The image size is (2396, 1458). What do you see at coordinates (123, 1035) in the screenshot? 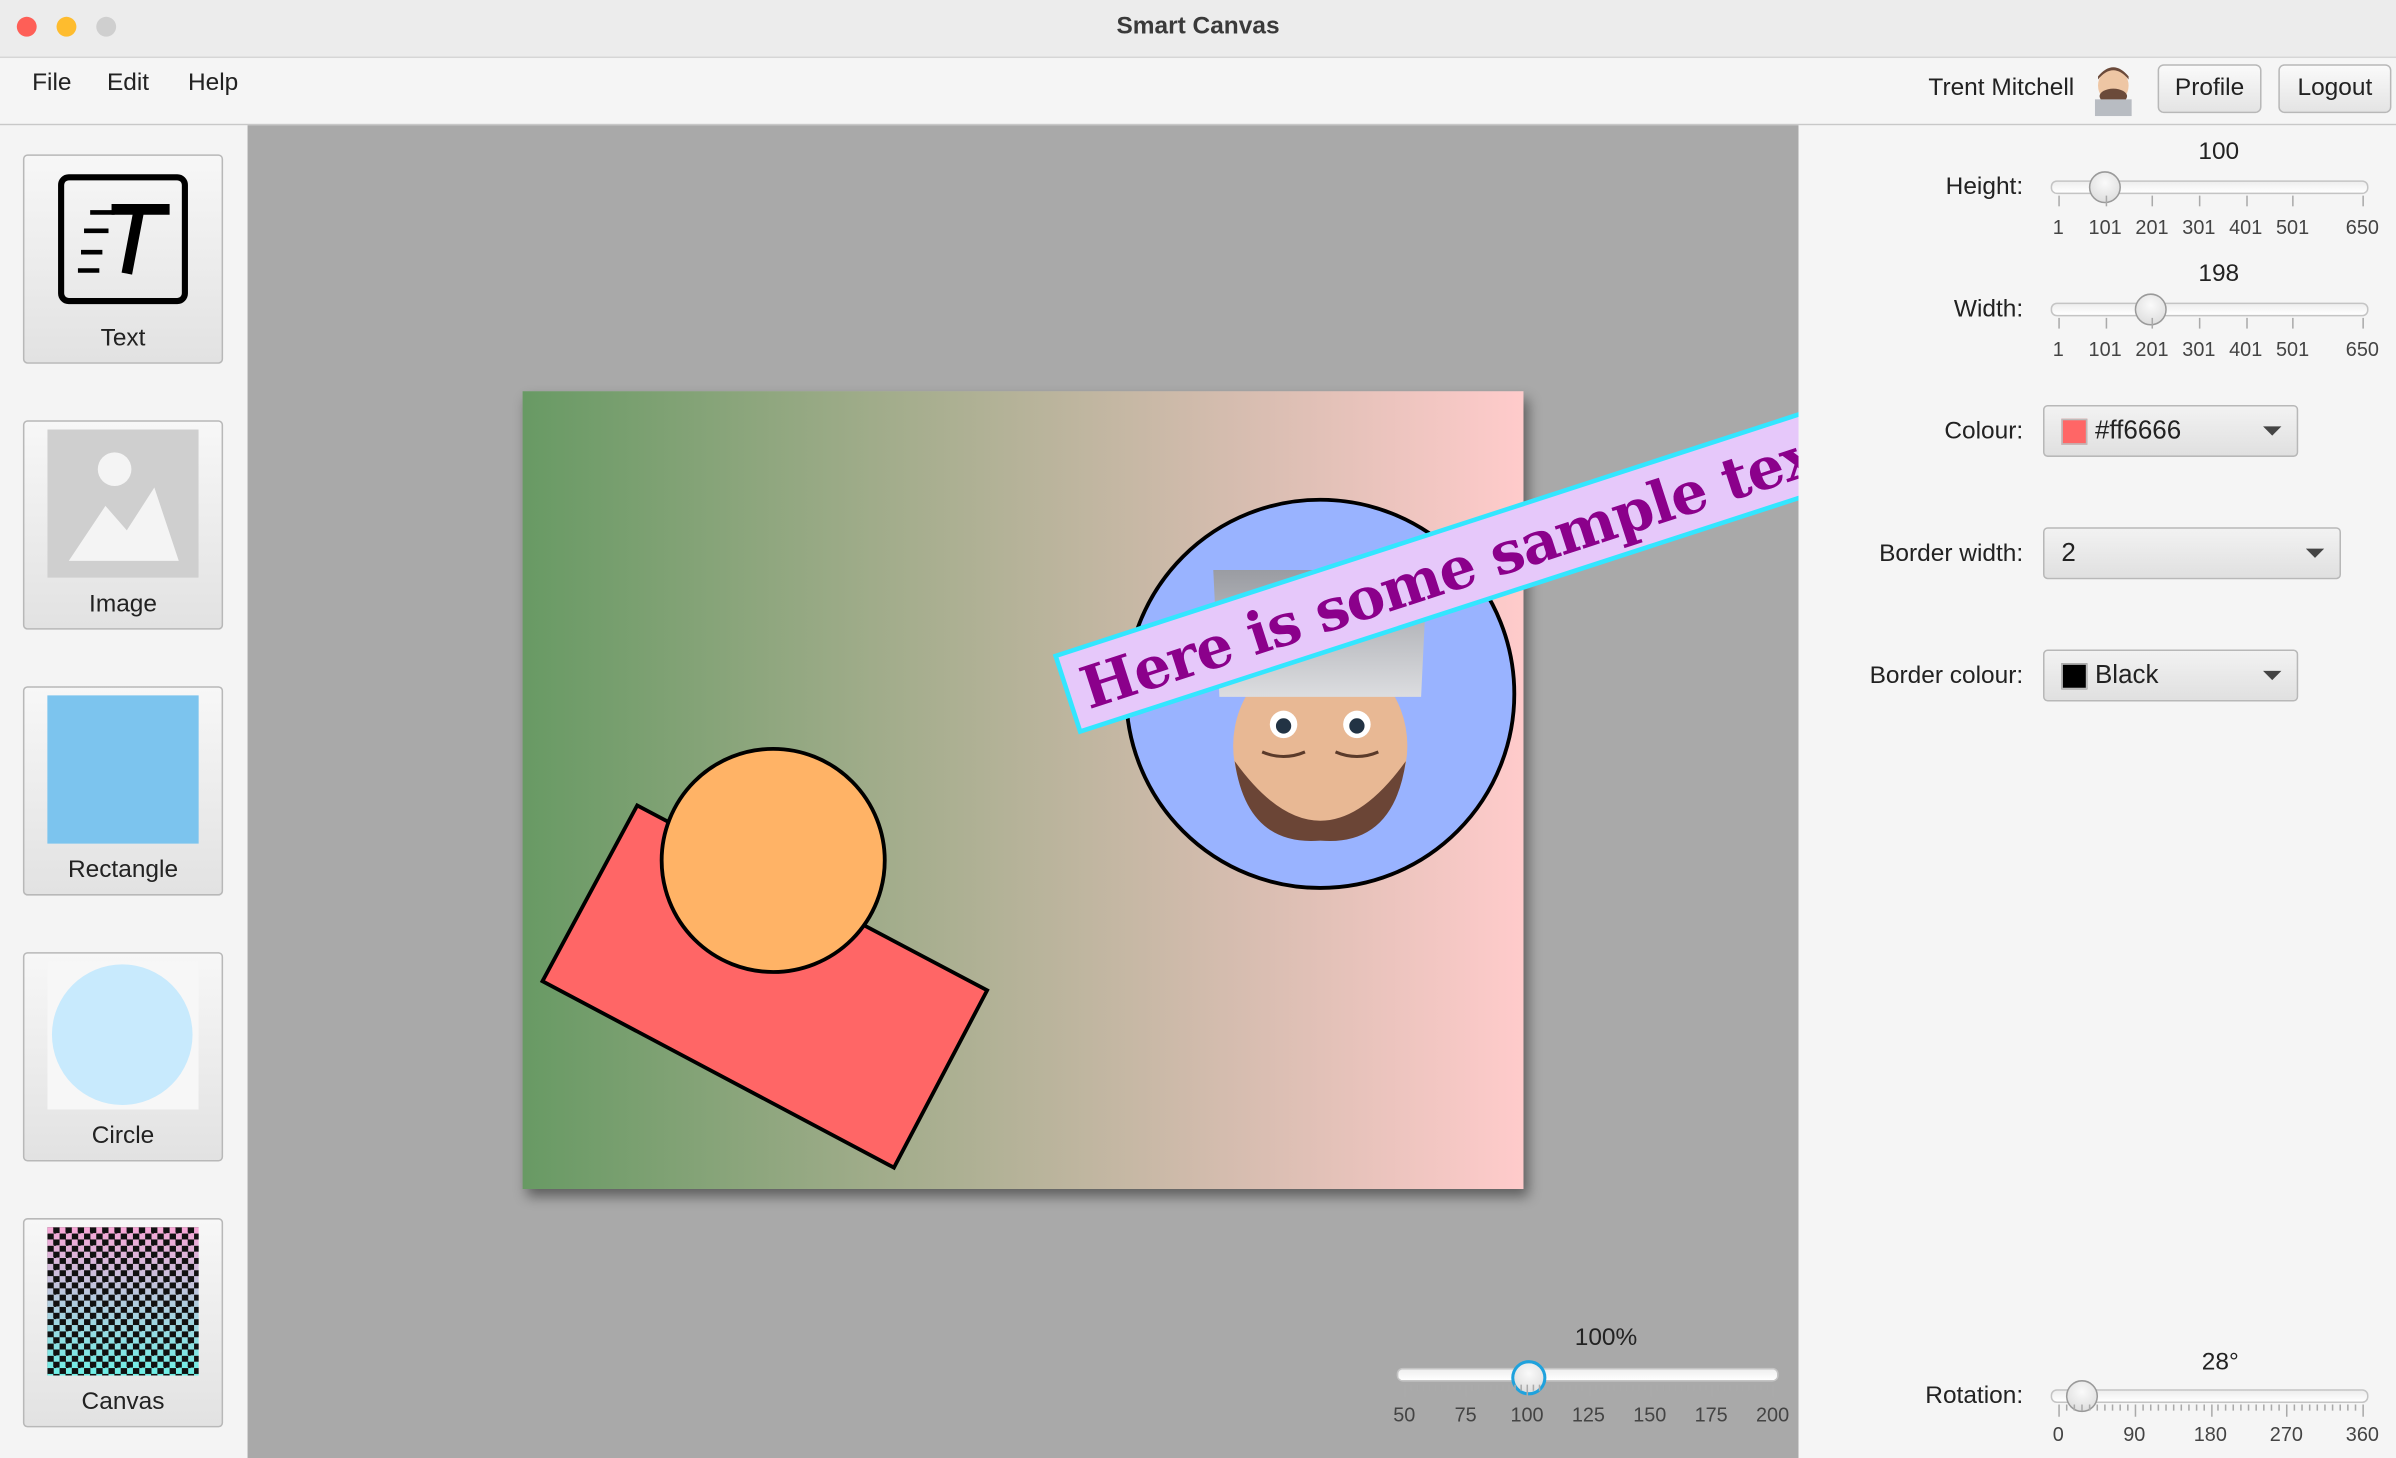
I see `circle-icon` at bounding box center [123, 1035].